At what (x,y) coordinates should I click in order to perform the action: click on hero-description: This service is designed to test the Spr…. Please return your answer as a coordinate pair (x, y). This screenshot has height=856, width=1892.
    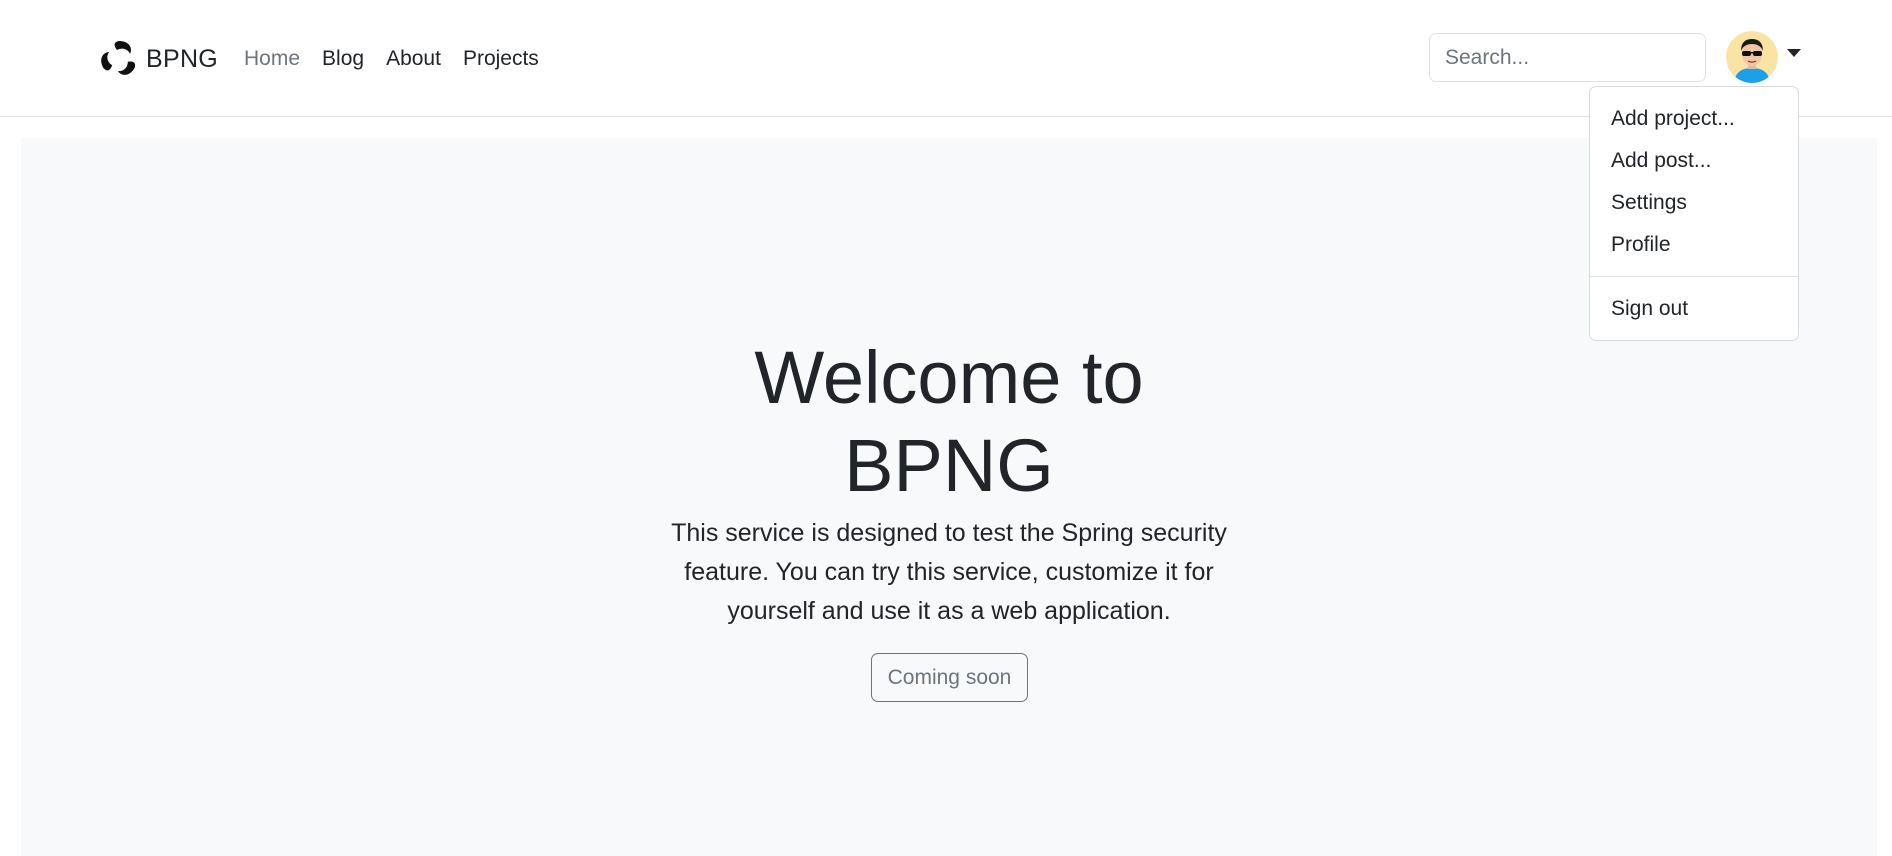
    Looking at the image, I should click on (949, 572).